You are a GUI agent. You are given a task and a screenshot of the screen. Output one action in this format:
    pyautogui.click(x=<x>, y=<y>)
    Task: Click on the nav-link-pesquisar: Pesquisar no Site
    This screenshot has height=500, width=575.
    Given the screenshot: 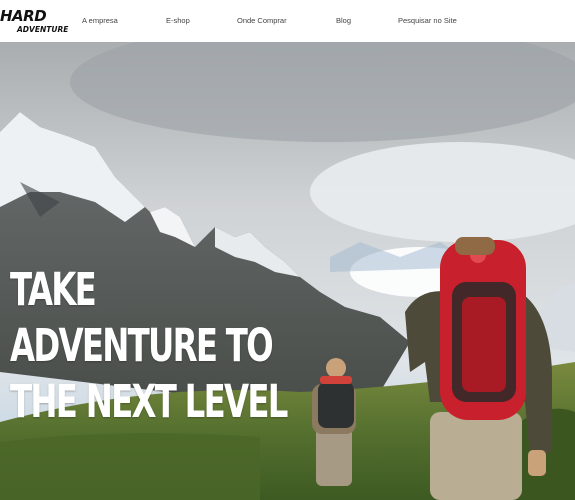 What is the action you would take?
    pyautogui.click(x=427, y=21)
    